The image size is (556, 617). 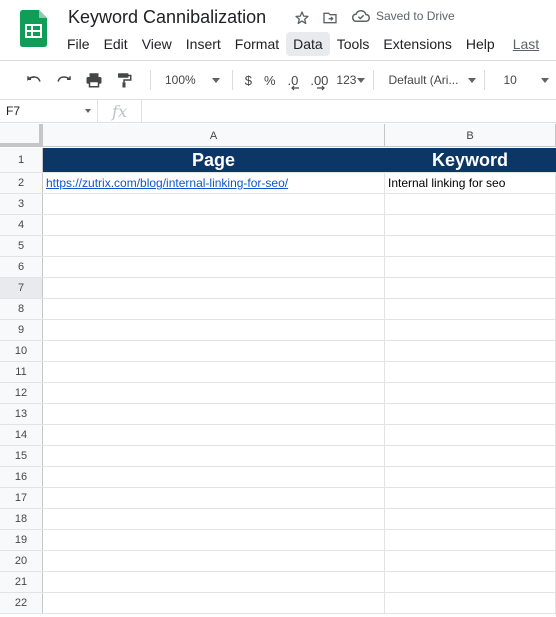 I want to click on increase-decimal-button: .00, so click(x=319, y=81).